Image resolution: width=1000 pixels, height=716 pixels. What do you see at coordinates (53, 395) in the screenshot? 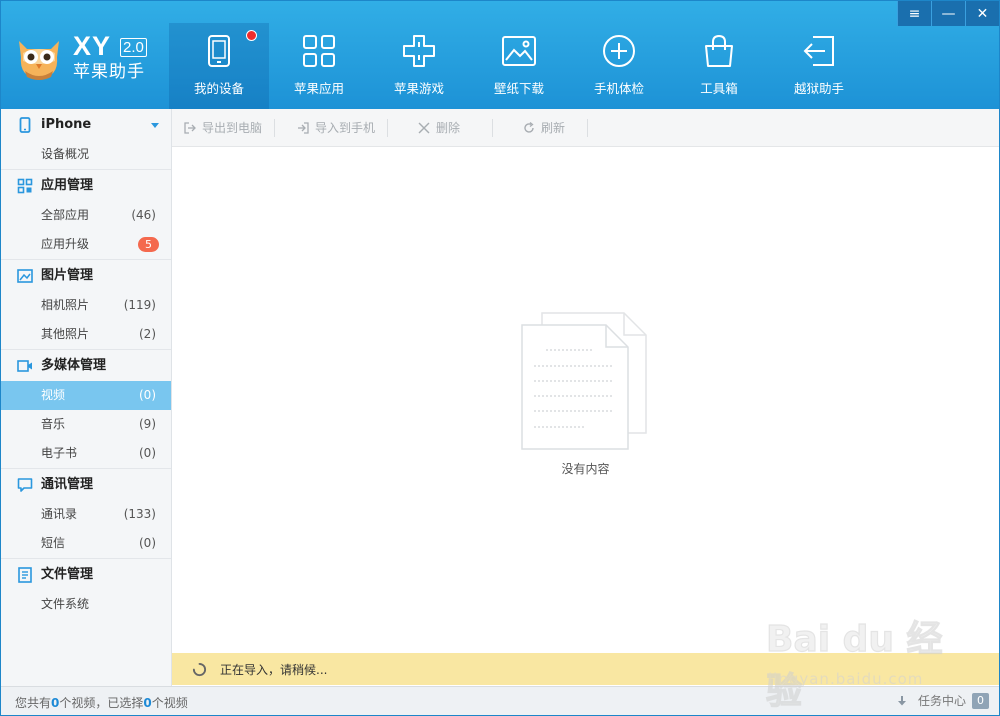
I see `sidebar-item-label: 视频` at bounding box center [53, 395].